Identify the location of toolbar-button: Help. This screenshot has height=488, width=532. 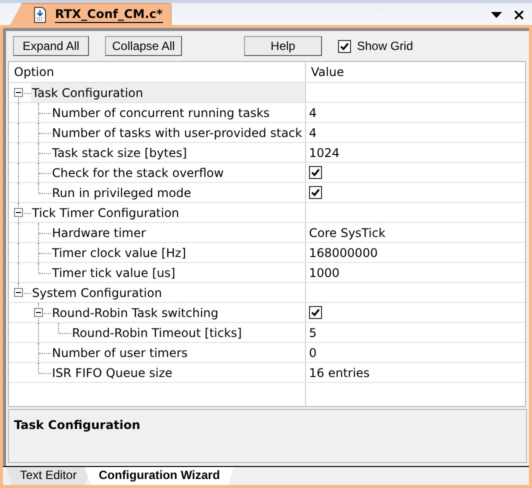
(283, 46).